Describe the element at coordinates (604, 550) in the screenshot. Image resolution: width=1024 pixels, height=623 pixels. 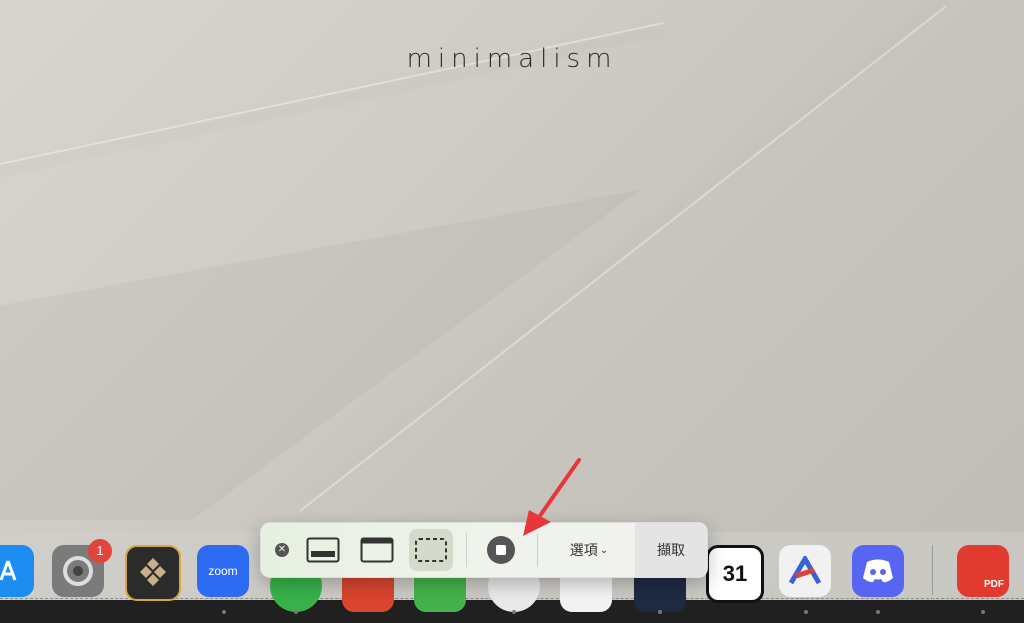
I see `chevron-down-icon: ⌄` at that location.